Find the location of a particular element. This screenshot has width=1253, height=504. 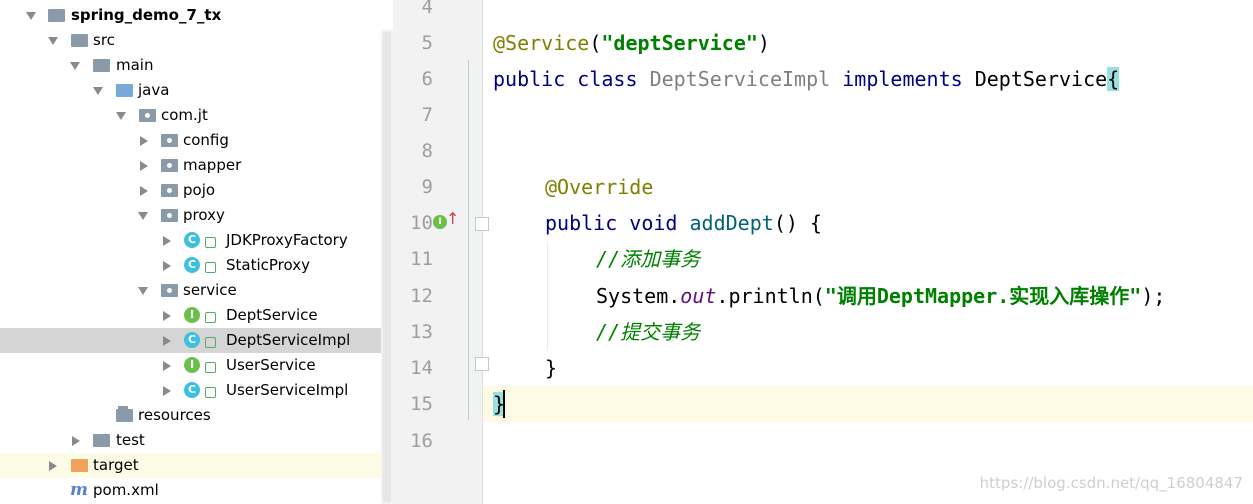

tree-item-project-root: spring_demo_7_tx is located at coordinates (190, 15).